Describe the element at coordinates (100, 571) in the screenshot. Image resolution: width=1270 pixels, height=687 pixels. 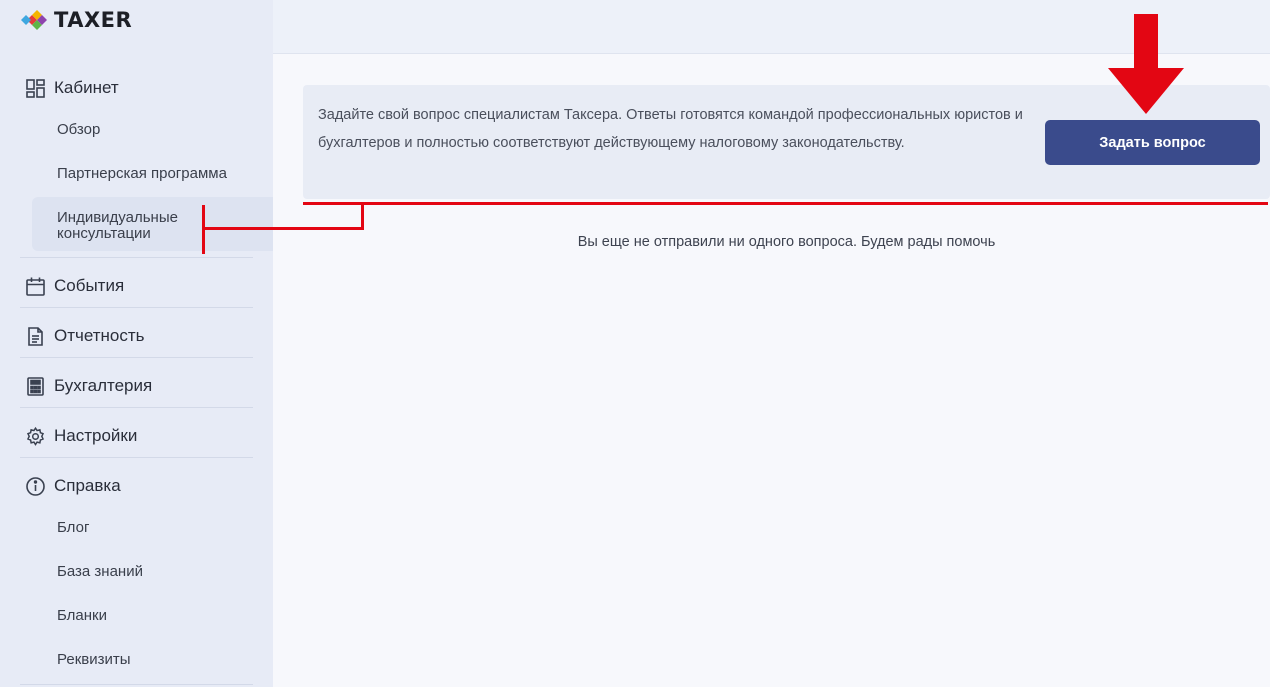
I see `sidebar-item-knowledge-base: База знаний` at that location.